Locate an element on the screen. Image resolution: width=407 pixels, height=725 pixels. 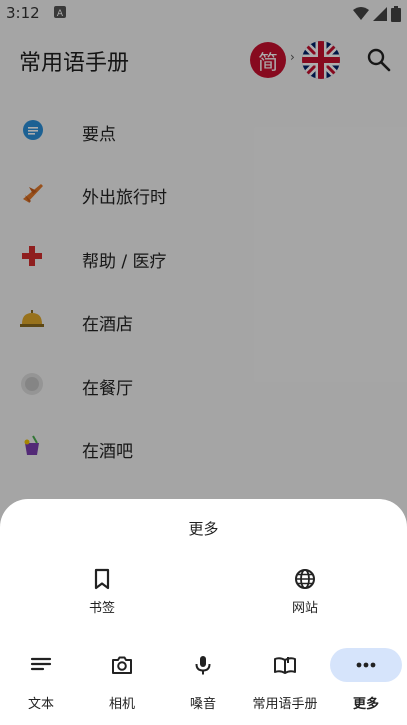
nav-more-pill is located at coordinates (366, 665).